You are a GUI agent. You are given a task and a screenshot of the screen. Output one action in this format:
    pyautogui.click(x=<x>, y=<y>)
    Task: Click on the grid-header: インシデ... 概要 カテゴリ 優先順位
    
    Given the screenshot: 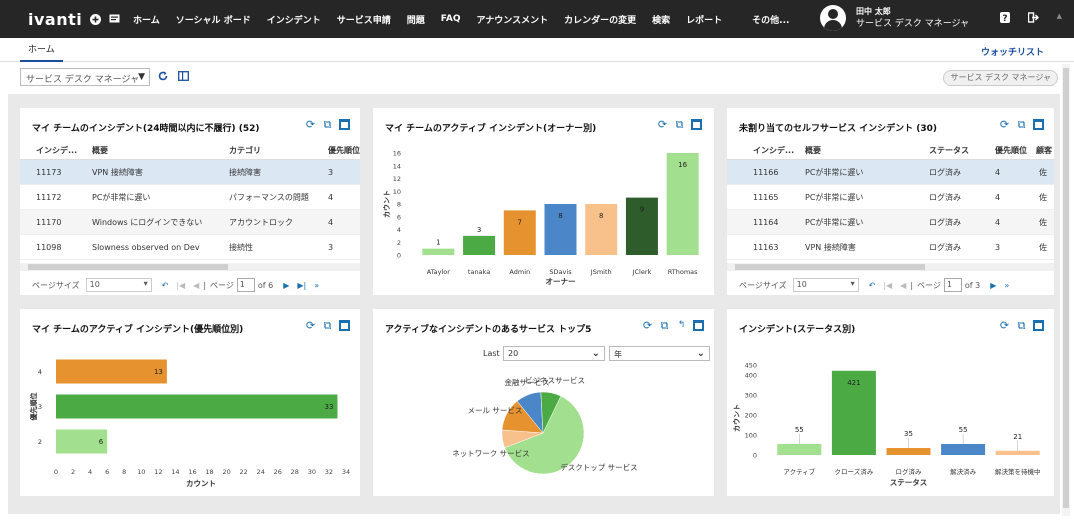 What is the action you would take?
    pyautogui.click(x=190, y=151)
    